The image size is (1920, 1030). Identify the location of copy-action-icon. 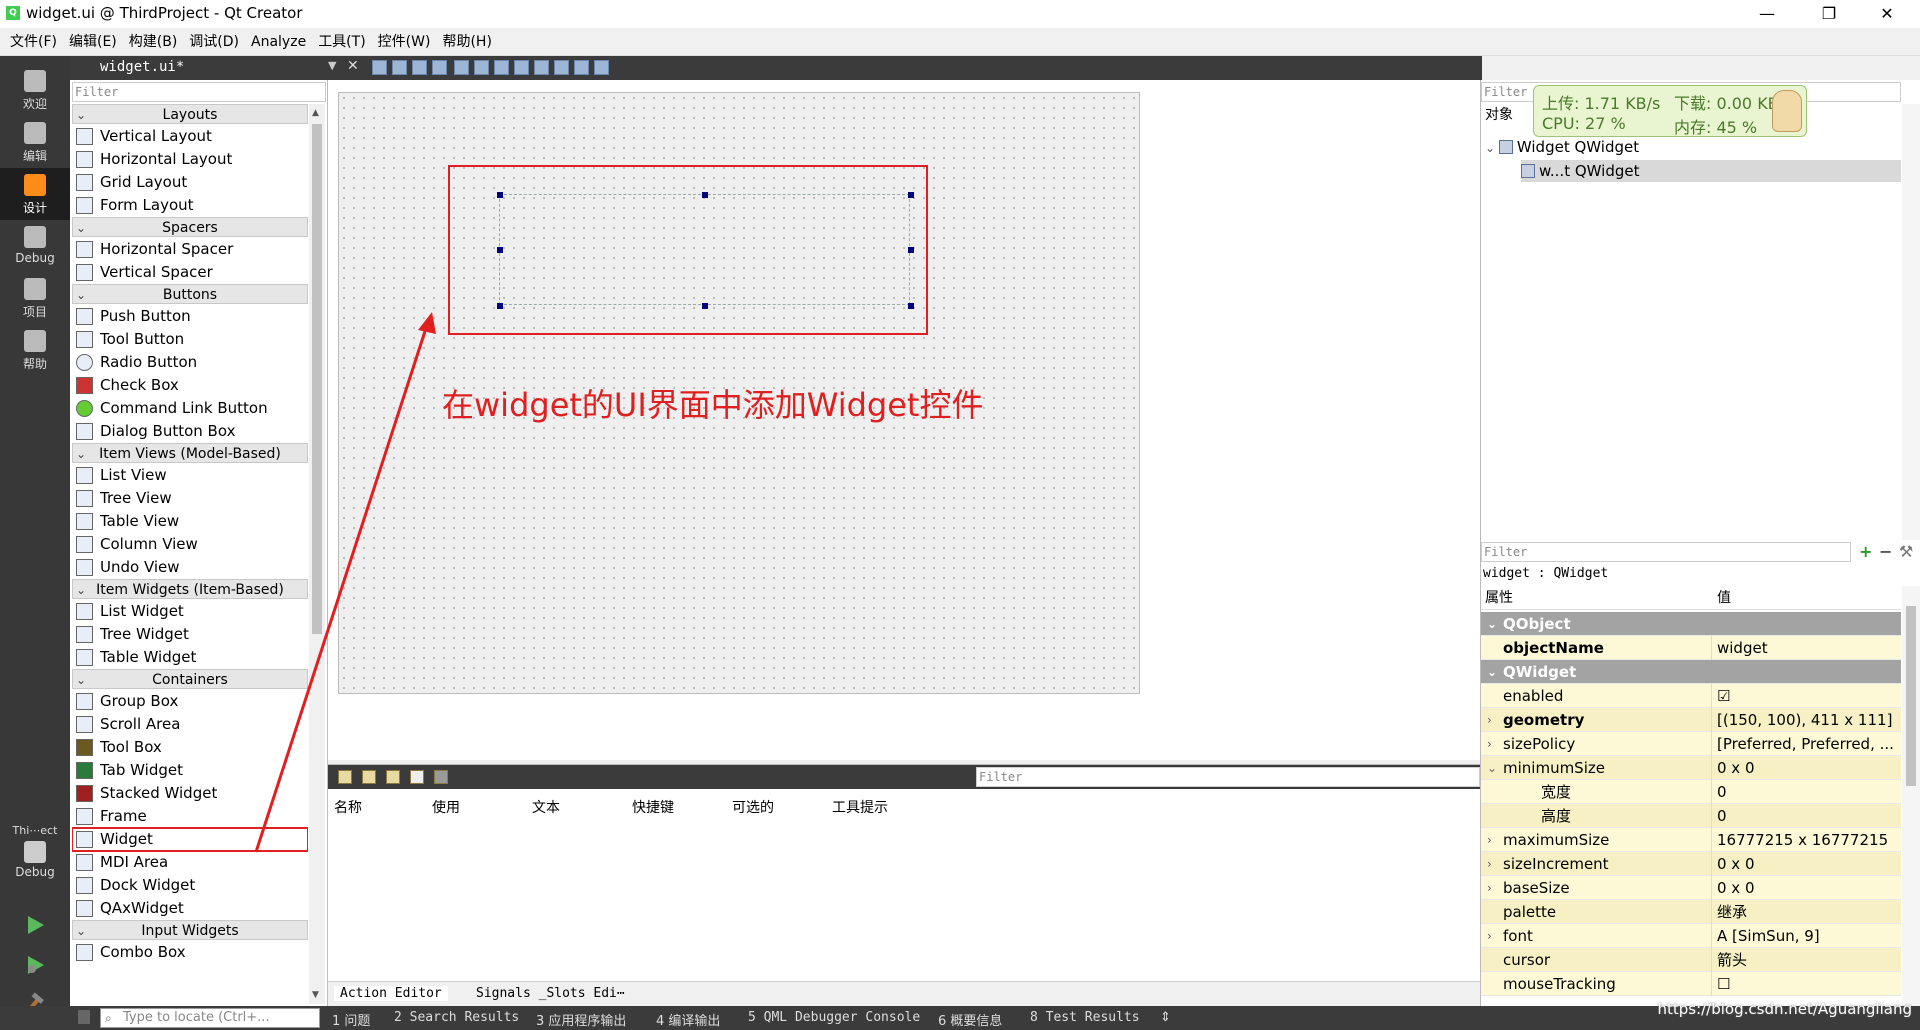
(369, 777).